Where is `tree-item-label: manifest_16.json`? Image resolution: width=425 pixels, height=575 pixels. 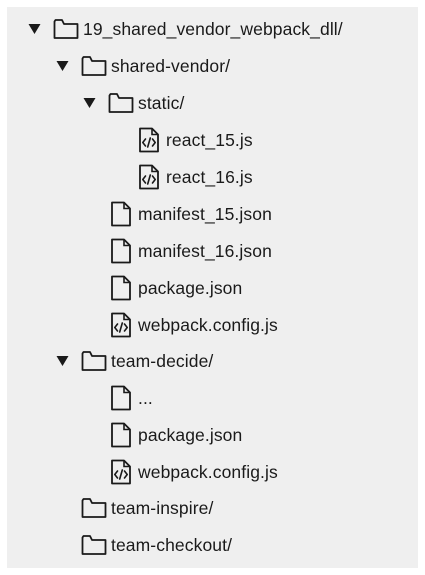
tree-item-label: manifest_16.json is located at coordinates (205, 250).